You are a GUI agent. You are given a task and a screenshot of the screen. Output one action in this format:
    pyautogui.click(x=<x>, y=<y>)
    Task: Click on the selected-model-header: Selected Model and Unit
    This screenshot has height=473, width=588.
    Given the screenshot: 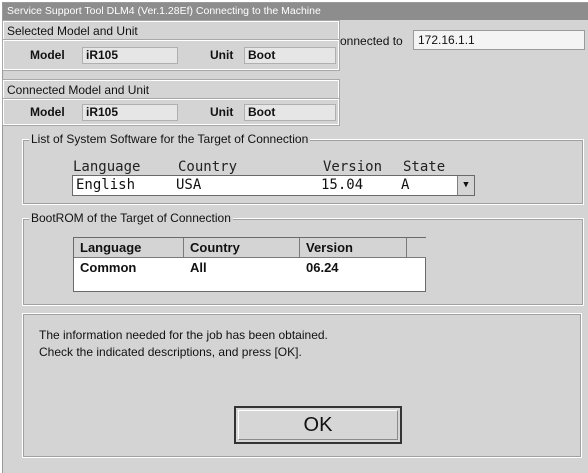 What is the action you would take?
    pyautogui.click(x=72, y=31)
    